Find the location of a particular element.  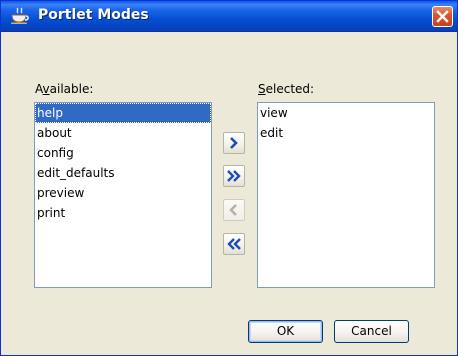

list-item-edit-defaults: edit_defaults is located at coordinates (123, 173).